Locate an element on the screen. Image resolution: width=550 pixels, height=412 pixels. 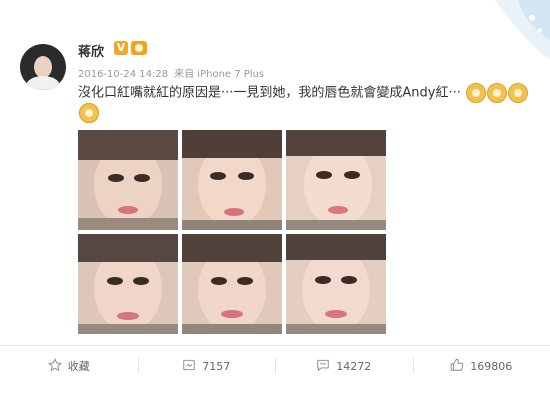
post-meta: 2016-10-24 14:28 来自 iPhone 7 Plus is located at coordinates (174, 72).